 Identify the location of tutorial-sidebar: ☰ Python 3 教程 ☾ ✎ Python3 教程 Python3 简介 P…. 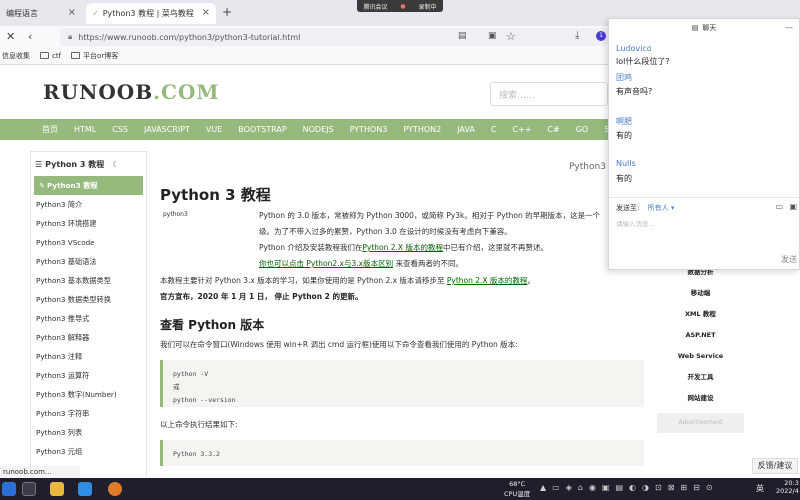
(88, 316).